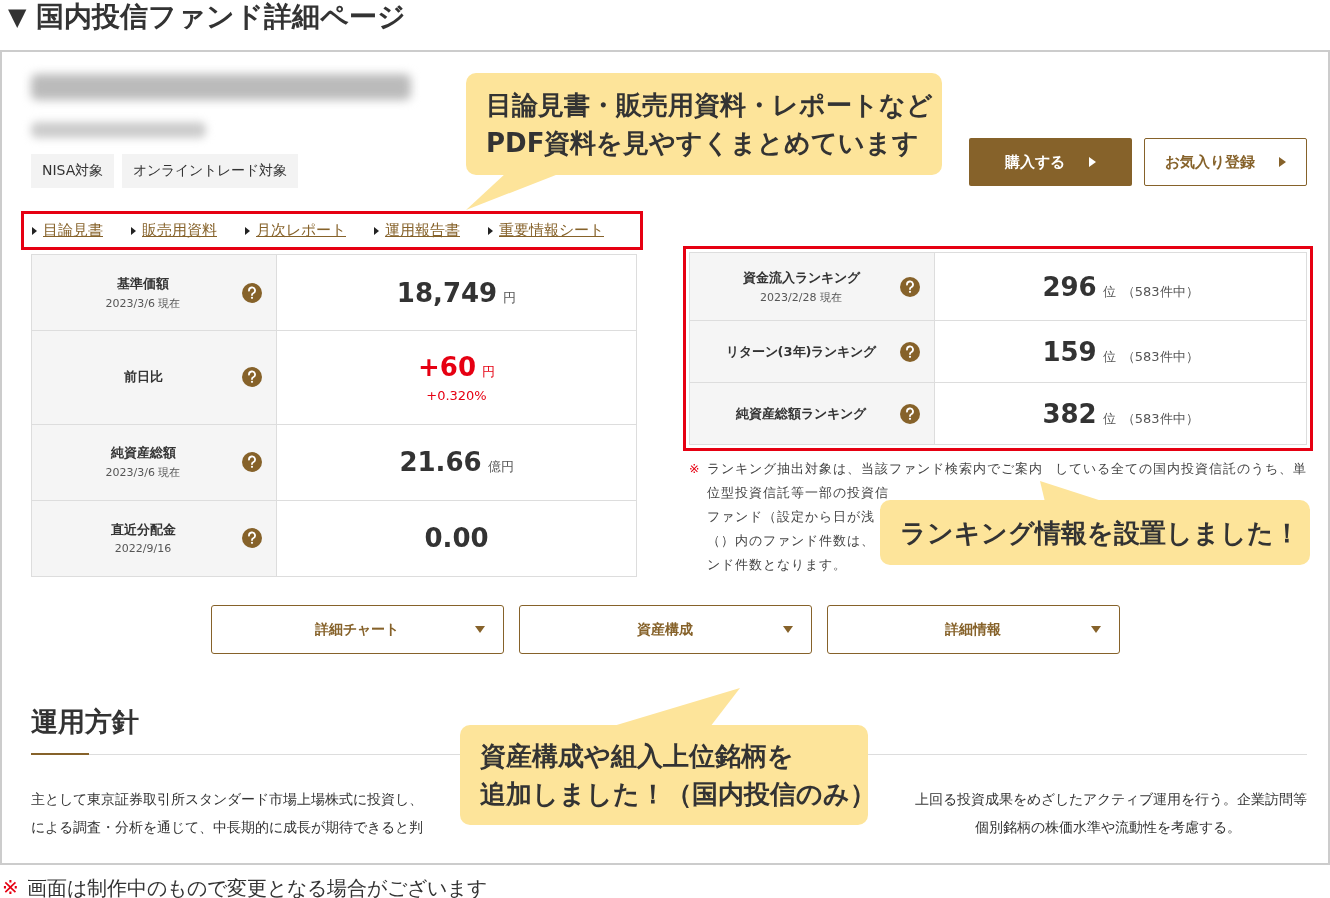  Describe the element at coordinates (801, 277) in the screenshot. I see `ranking-label: 資金流入ランキング` at that location.